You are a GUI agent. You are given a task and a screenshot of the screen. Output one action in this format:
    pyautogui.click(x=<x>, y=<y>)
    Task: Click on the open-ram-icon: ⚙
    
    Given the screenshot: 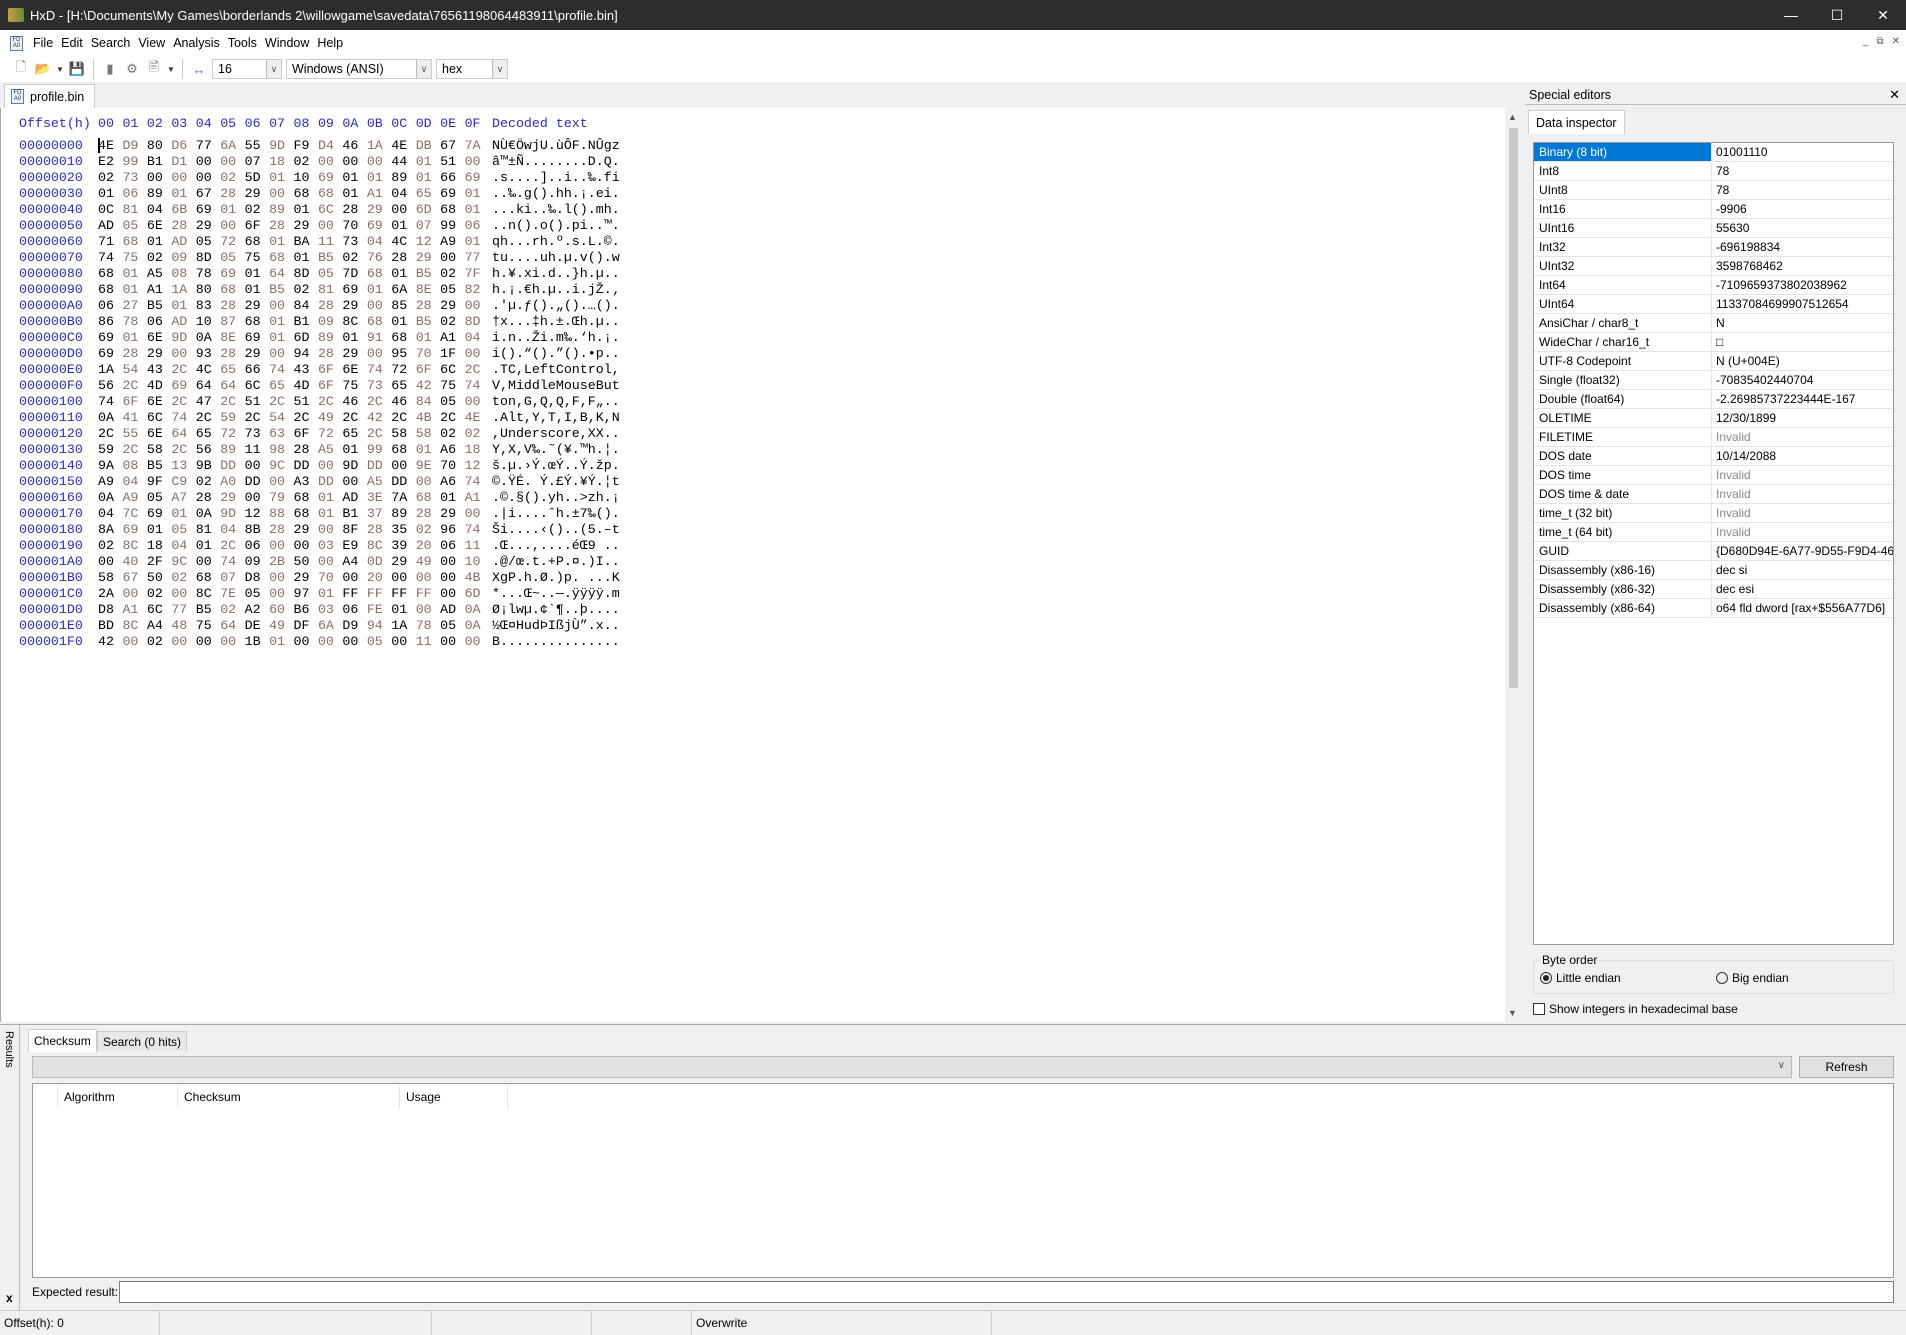 What is the action you would take?
    pyautogui.click(x=132, y=69)
    